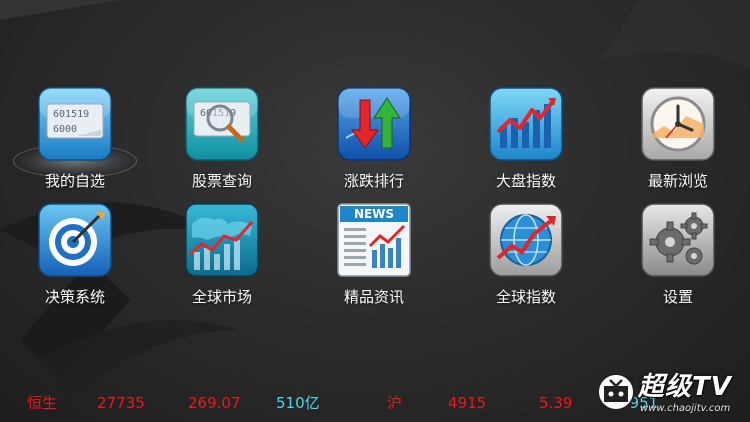 Image resolution: width=750 pixels, height=422 pixels. What do you see at coordinates (374, 124) in the screenshot?
I see `up-down-ranking-icon` at bounding box center [374, 124].